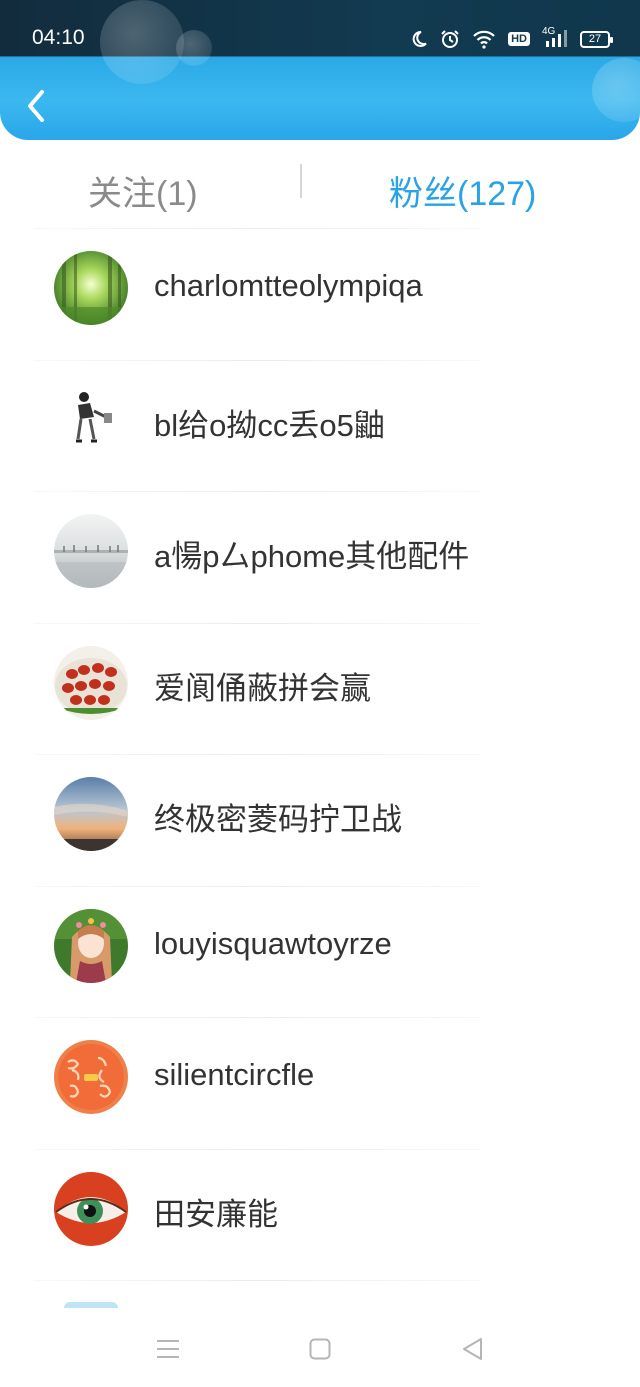 The width and height of the screenshot is (640, 1387). Describe the element at coordinates (596, 39) in the screenshot. I see `battery-icon: 27` at that location.